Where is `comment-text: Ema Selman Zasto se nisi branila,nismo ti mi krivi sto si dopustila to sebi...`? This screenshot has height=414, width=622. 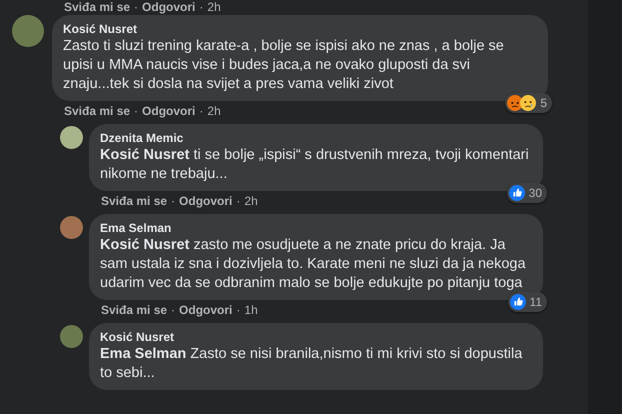 comment-text: Ema Selman Zasto se nisi branila,nismo ti mi krivi sto si dopustila to sebi... is located at coordinates (312, 364).